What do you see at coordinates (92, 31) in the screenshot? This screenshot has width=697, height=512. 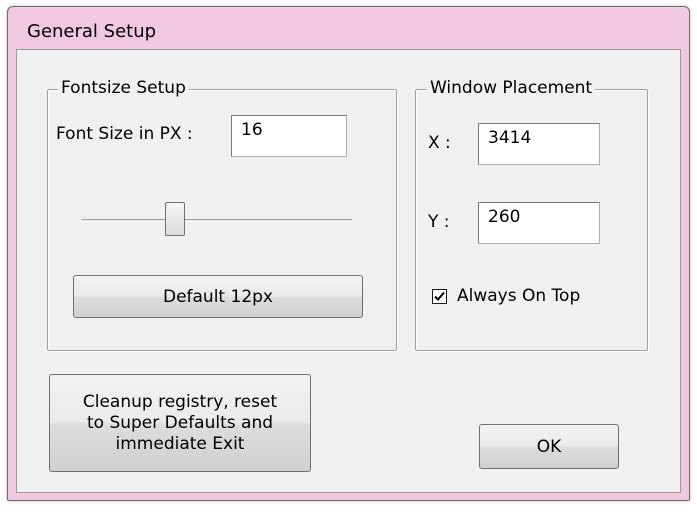 I see `window-title: General Setup` at bounding box center [92, 31].